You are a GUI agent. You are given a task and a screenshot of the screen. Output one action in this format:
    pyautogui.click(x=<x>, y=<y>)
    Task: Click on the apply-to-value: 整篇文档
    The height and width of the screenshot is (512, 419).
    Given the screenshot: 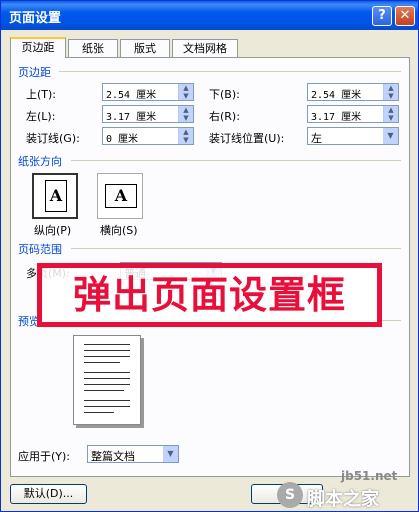 What is the action you would take?
    pyautogui.click(x=113, y=456)
    